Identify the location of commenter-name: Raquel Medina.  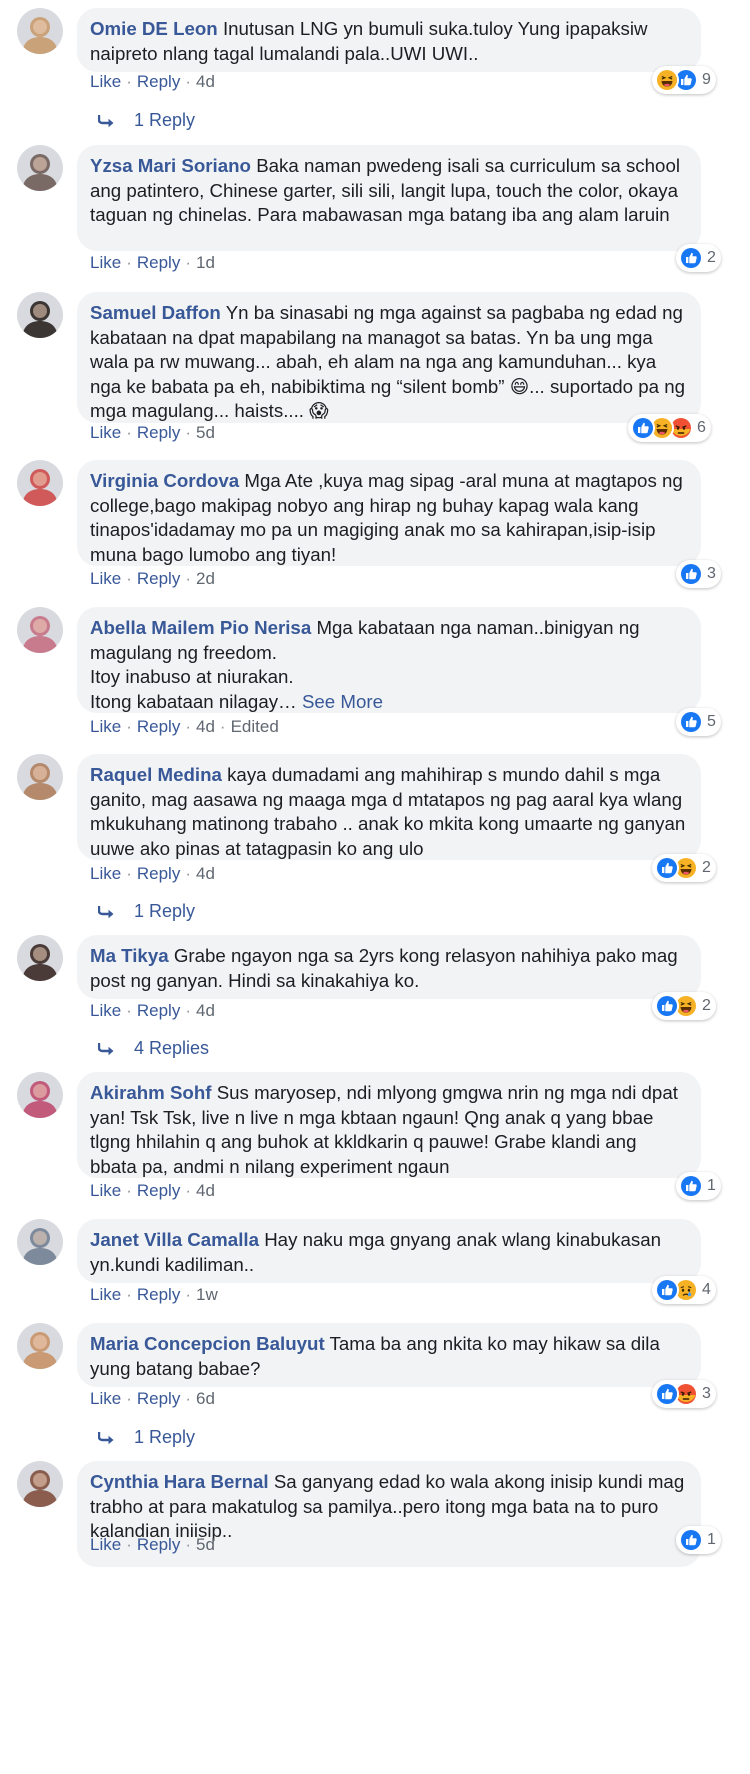
(156, 774).